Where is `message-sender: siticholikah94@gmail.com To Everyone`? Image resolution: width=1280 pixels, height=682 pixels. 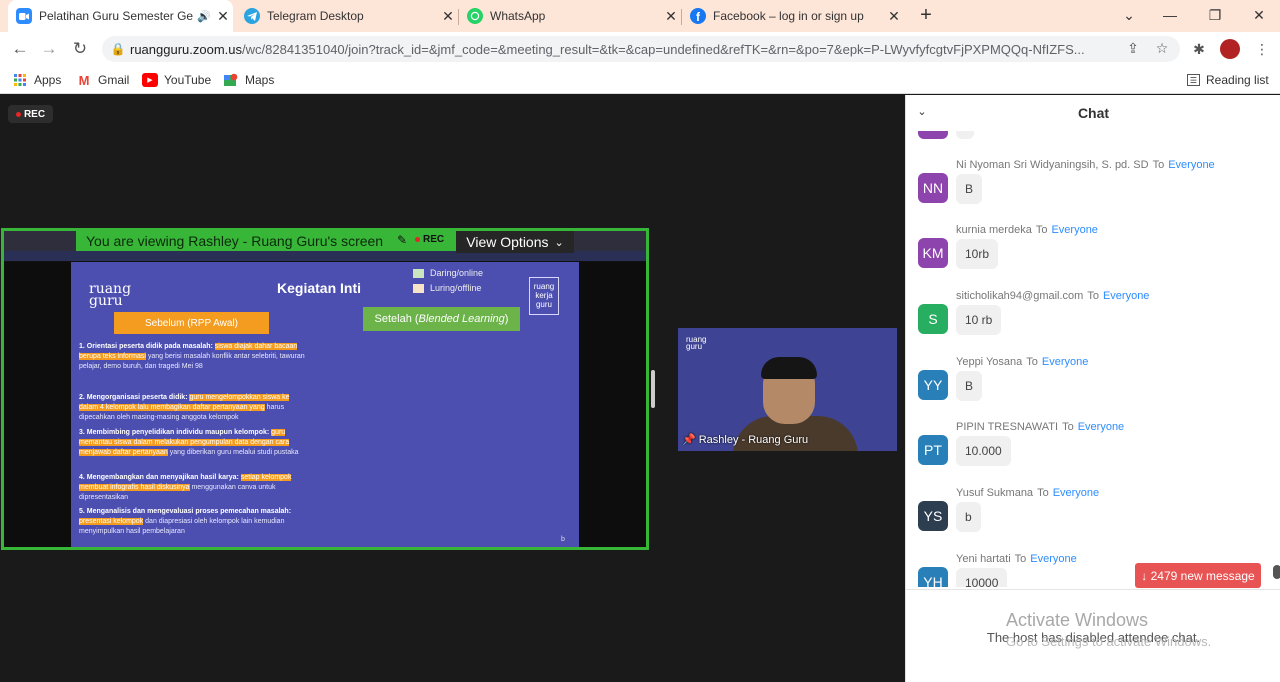 message-sender: siticholikah94@gmail.com To Everyone is located at coordinates (1052, 296).